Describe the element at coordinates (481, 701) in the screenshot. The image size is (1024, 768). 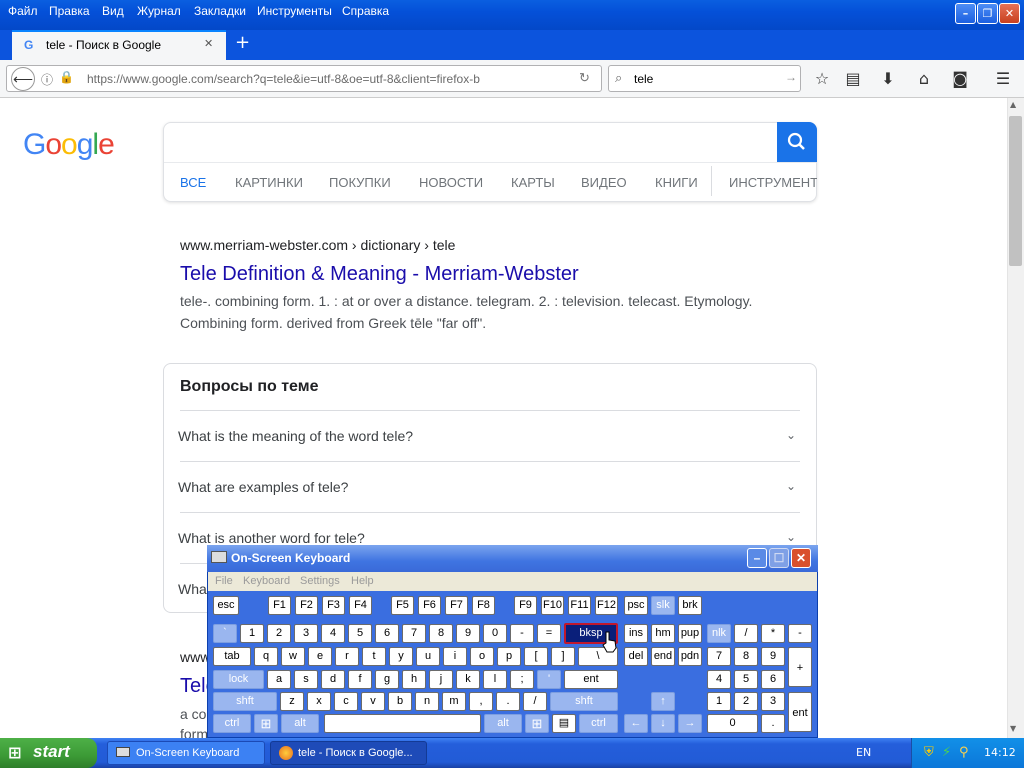
I see `key-comma: ,` at that location.